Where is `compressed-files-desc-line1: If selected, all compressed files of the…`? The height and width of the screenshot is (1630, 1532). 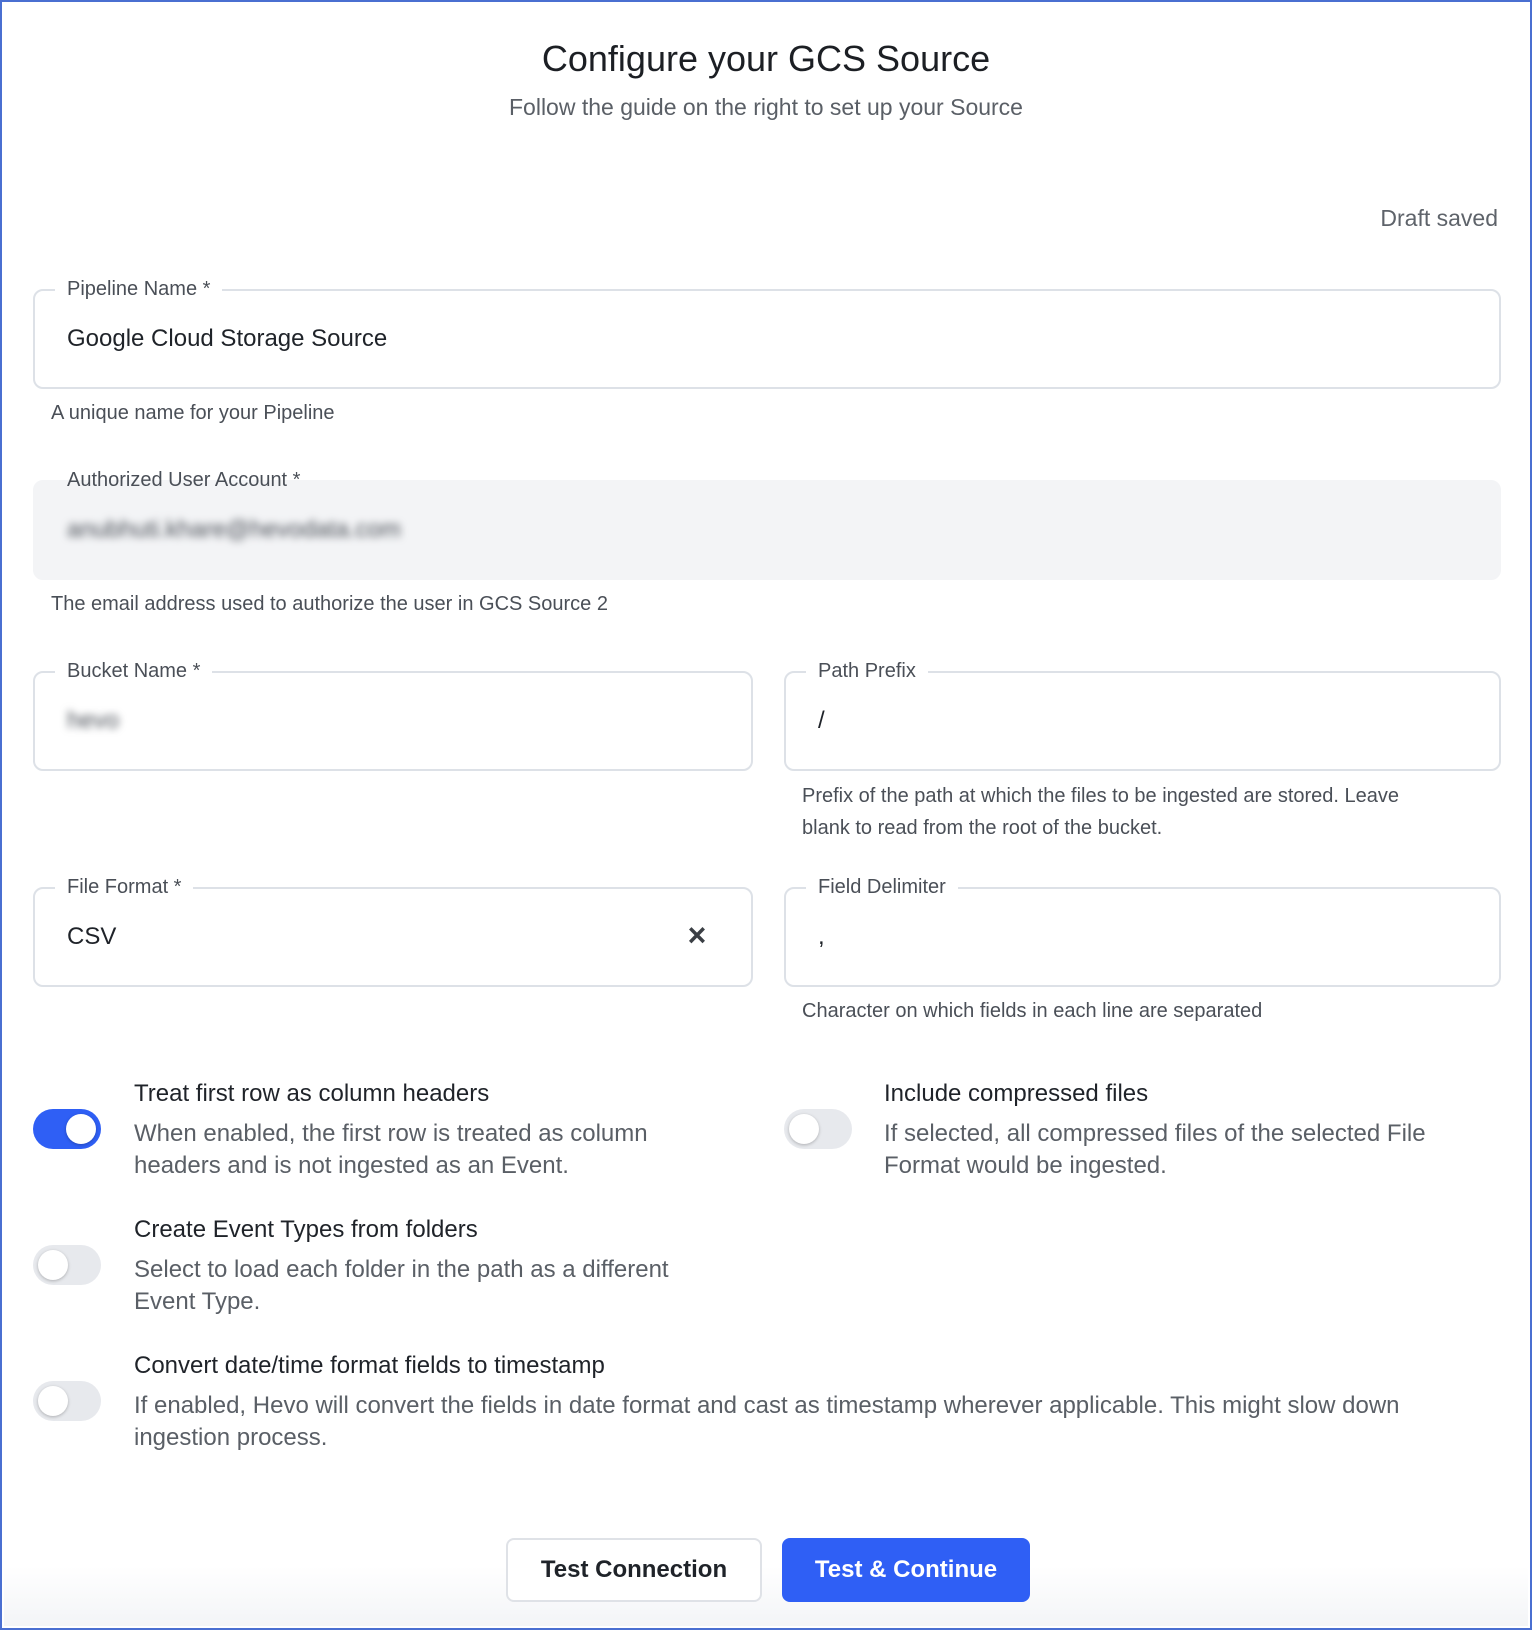 compressed-files-desc-line1: If selected, all compressed files of the… is located at coordinates (1155, 1133).